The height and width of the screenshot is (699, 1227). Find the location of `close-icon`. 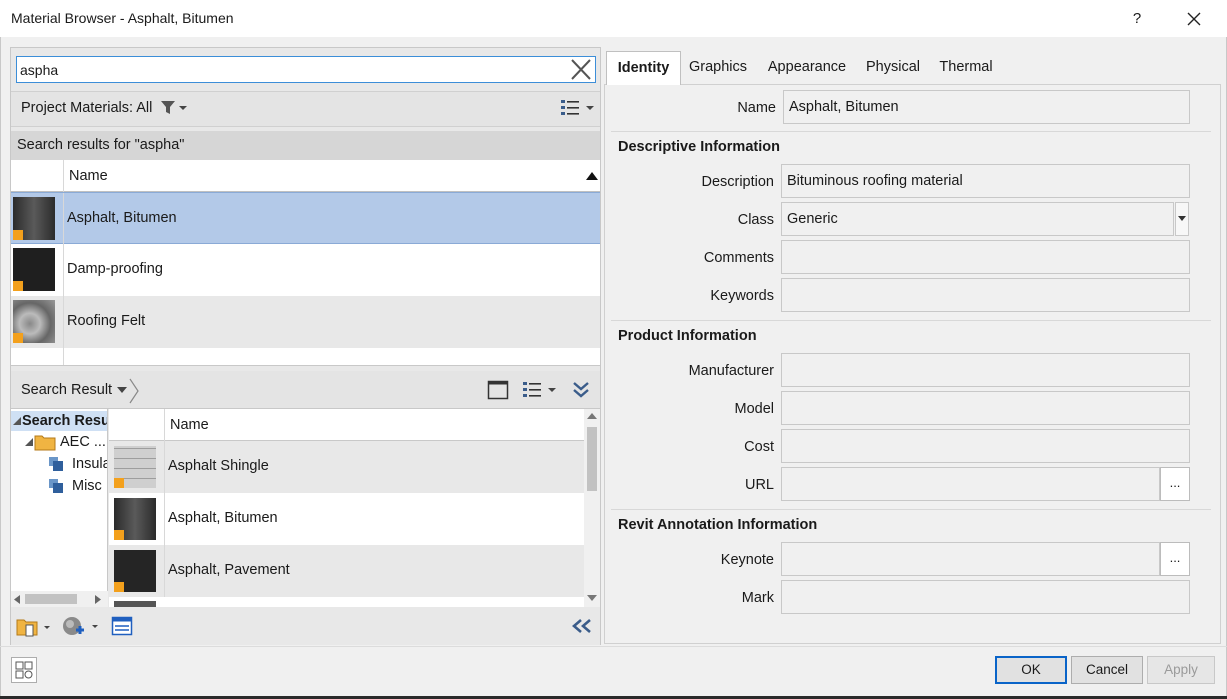

close-icon is located at coordinates (1194, 19).